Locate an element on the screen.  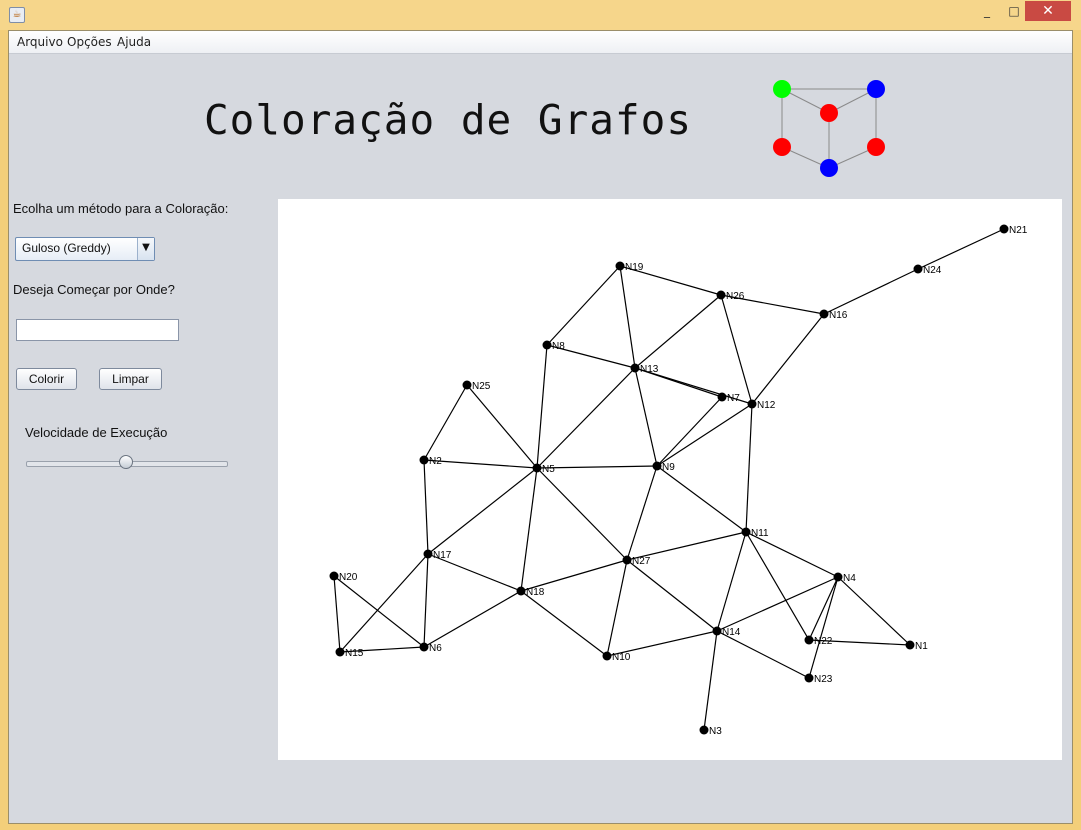
start-label: Deseja Começar por Onde? is located at coordinates (94, 289).